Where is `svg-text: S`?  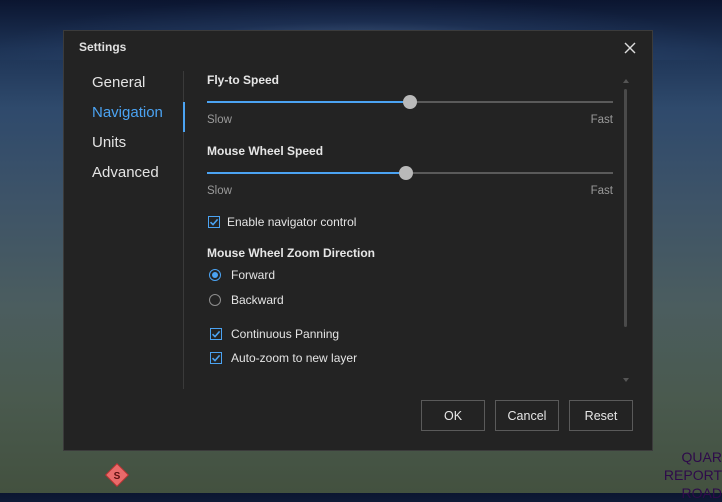
svg-text: S is located at coordinates (117, 476).